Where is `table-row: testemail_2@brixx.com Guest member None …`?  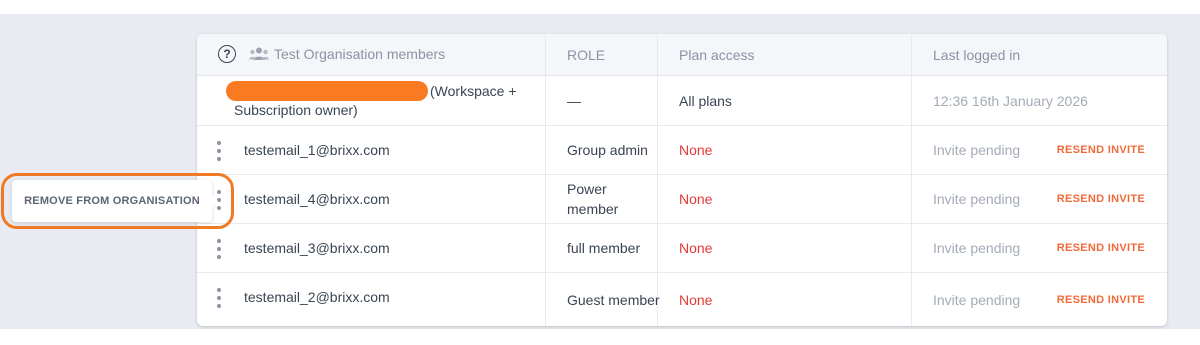
table-row: testemail_2@brixx.com Guest member None … is located at coordinates (682, 299).